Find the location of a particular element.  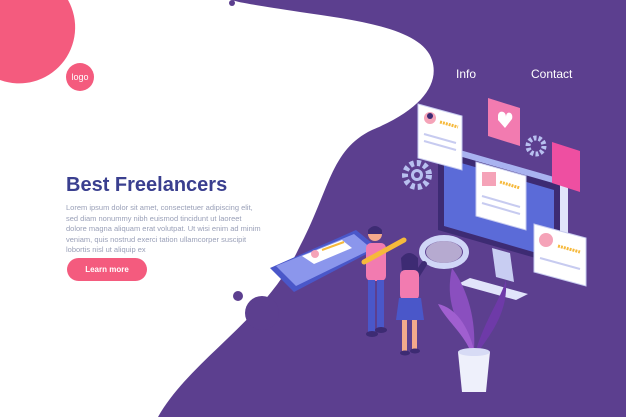

blob-dot-small is located at coordinates (238, 296).